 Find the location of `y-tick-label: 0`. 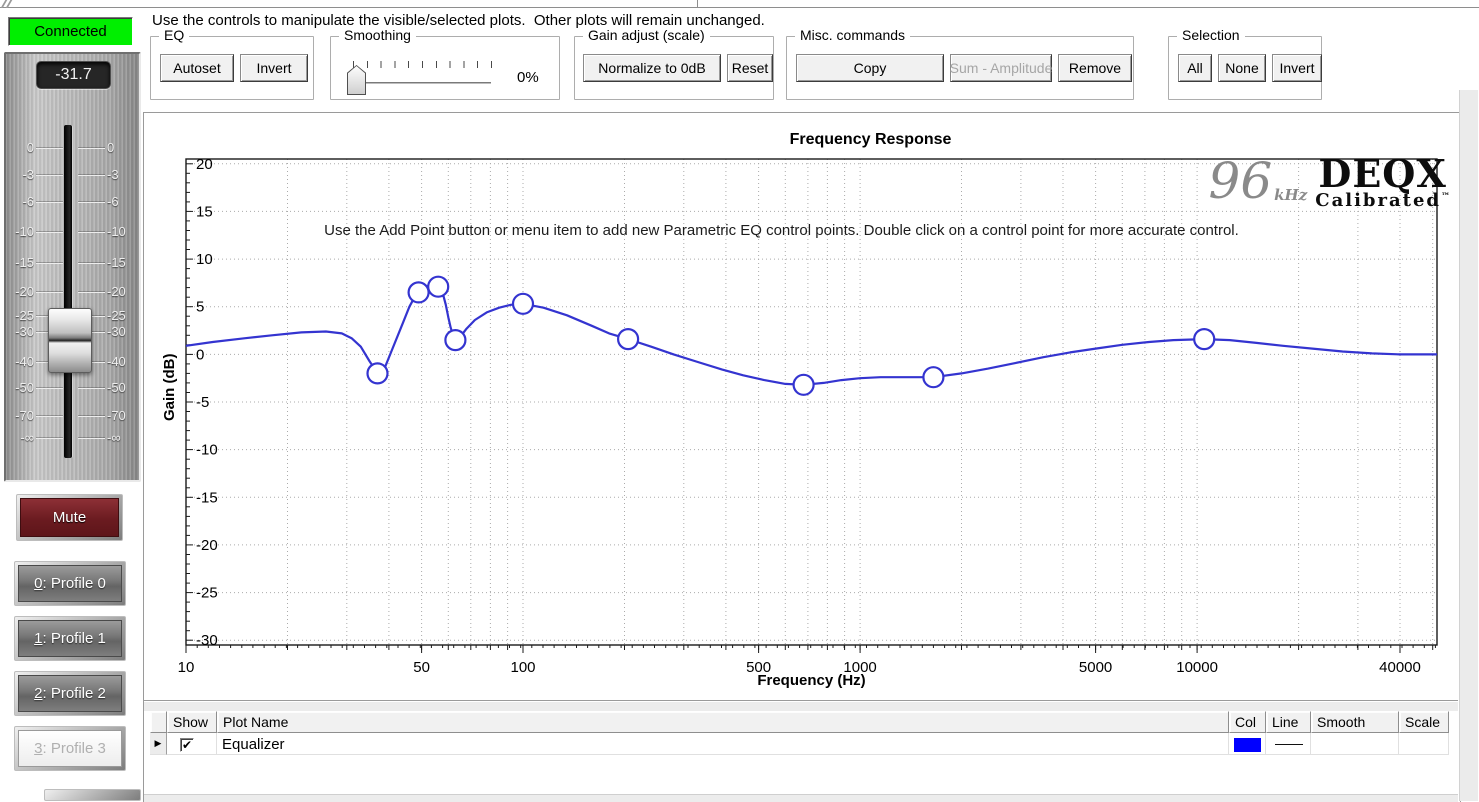

y-tick-label: 0 is located at coordinates (200, 354).